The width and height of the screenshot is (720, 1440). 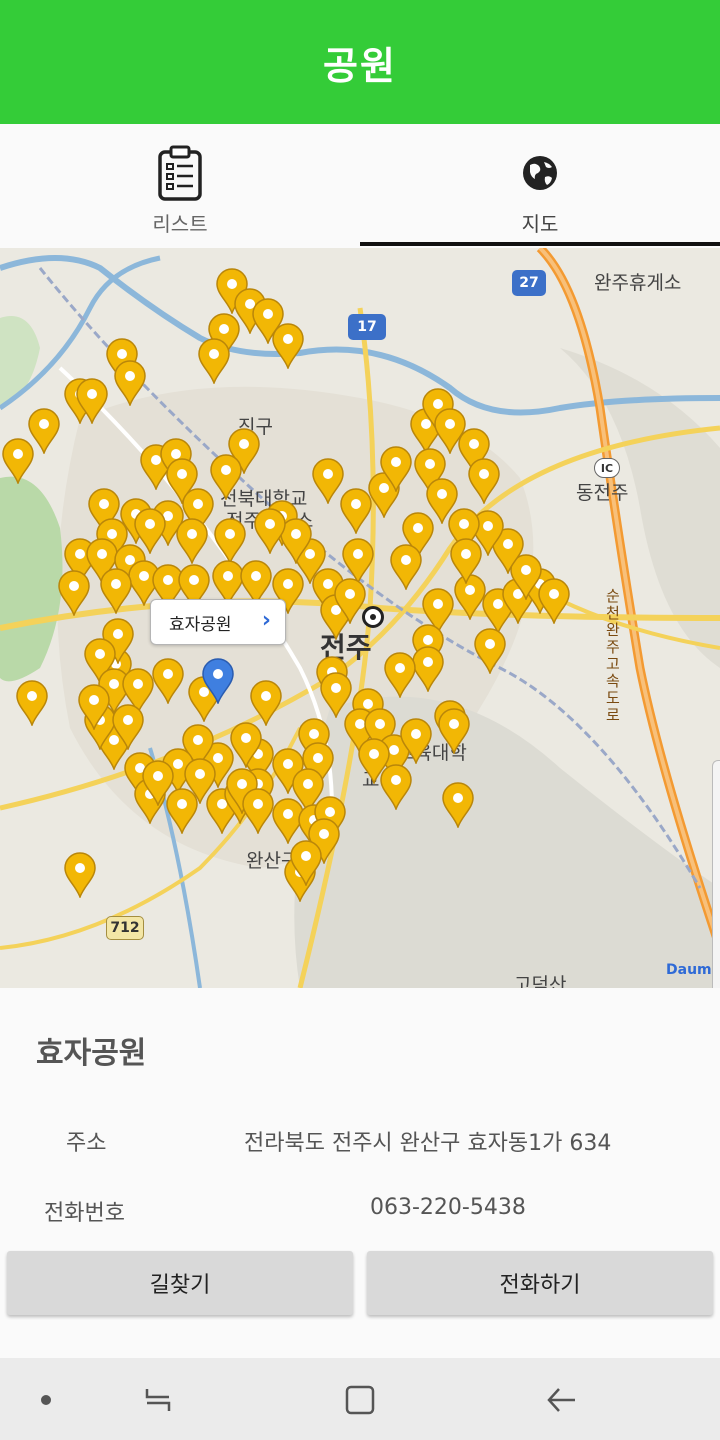 I want to click on tab-list-label: 리스트, so click(x=180, y=224).